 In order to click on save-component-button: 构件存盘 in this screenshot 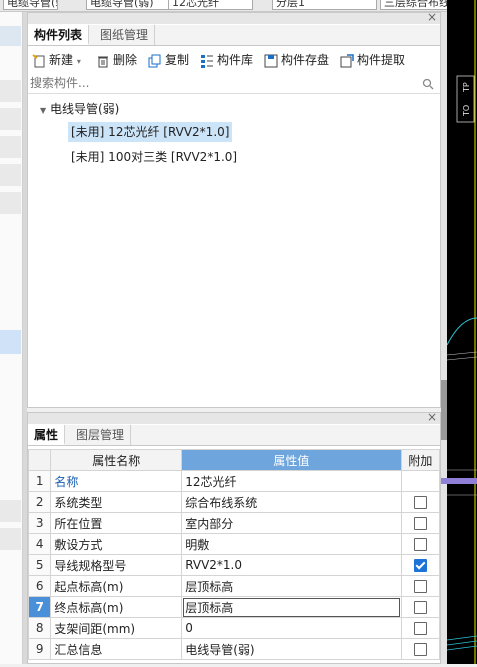, I will do `click(296, 60)`.